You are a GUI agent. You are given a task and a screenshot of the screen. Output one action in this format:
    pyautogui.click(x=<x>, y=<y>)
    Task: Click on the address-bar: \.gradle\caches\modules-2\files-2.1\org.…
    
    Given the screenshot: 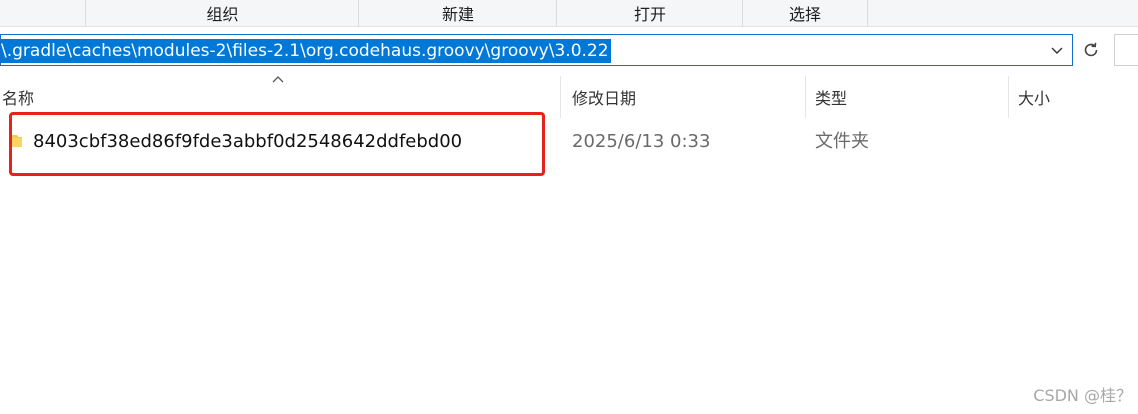 What is the action you would take?
    pyautogui.click(x=536, y=50)
    